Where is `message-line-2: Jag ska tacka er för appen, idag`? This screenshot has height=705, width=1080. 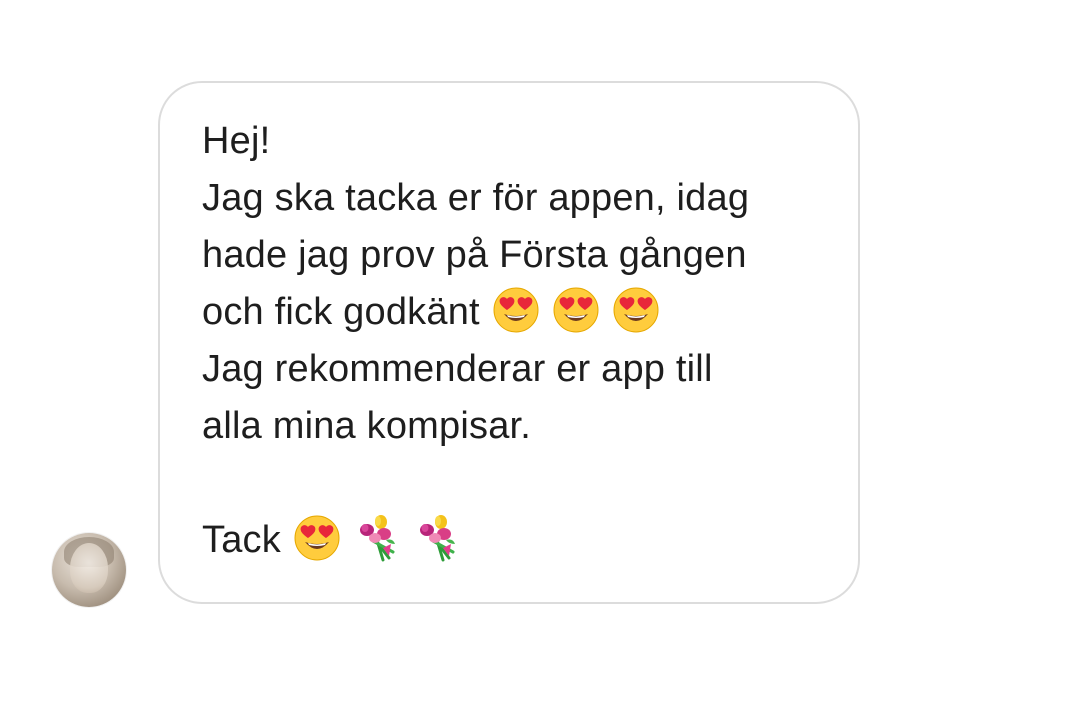
message-line-2: Jag ska tacka er för appen, idag is located at coordinates (476, 198).